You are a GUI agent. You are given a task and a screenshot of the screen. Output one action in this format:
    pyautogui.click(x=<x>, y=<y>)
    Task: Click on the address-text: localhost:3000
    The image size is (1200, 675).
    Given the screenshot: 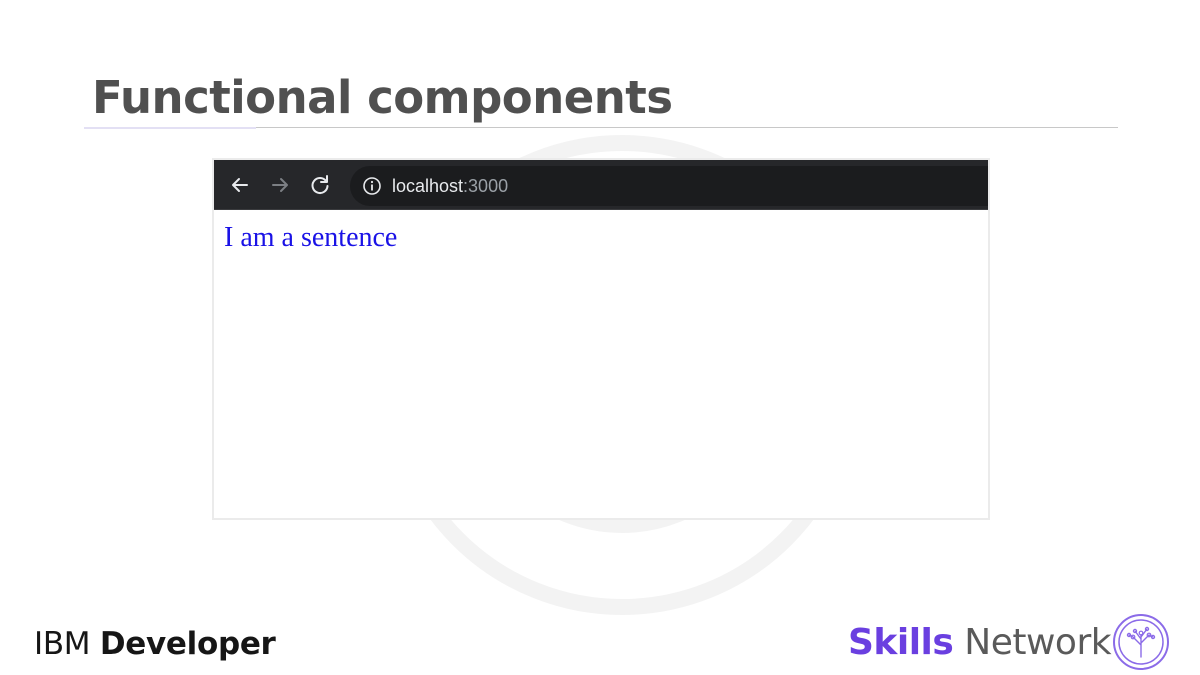 What is the action you would take?
    pyautogui.click(x=450, y=186)
    